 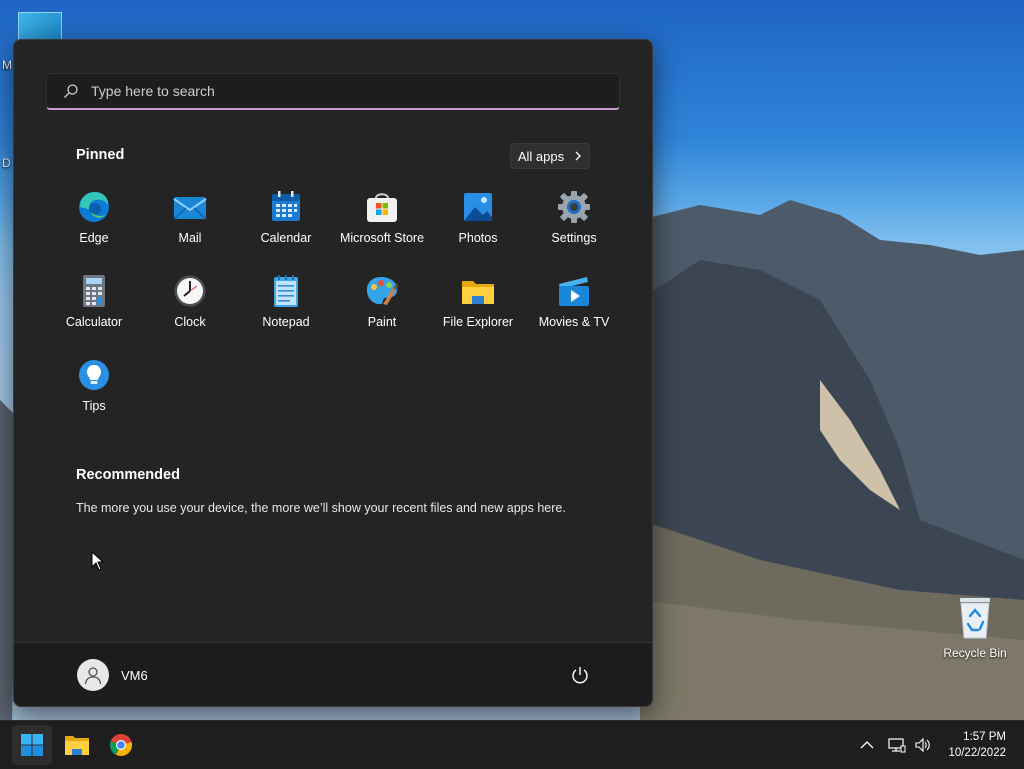 I want to click on pinned-app-notepad: Notepad, so click(x=286, y=316).